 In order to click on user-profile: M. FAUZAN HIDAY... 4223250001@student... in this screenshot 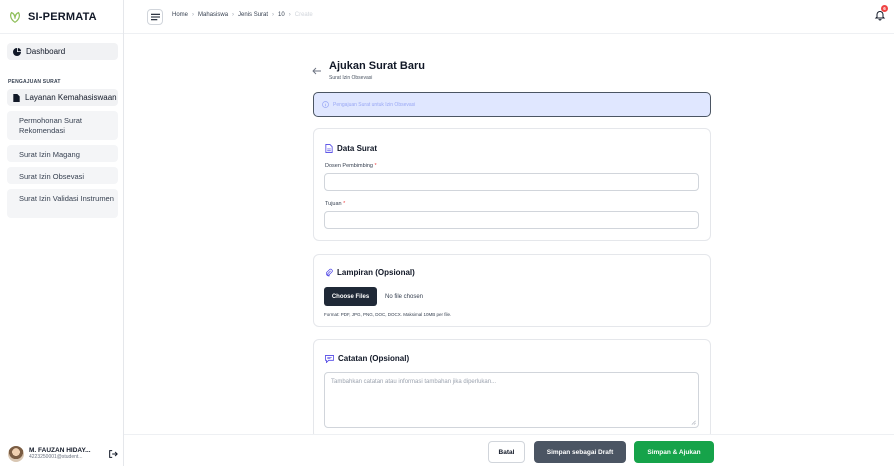, I will do `click(62, 453)`.